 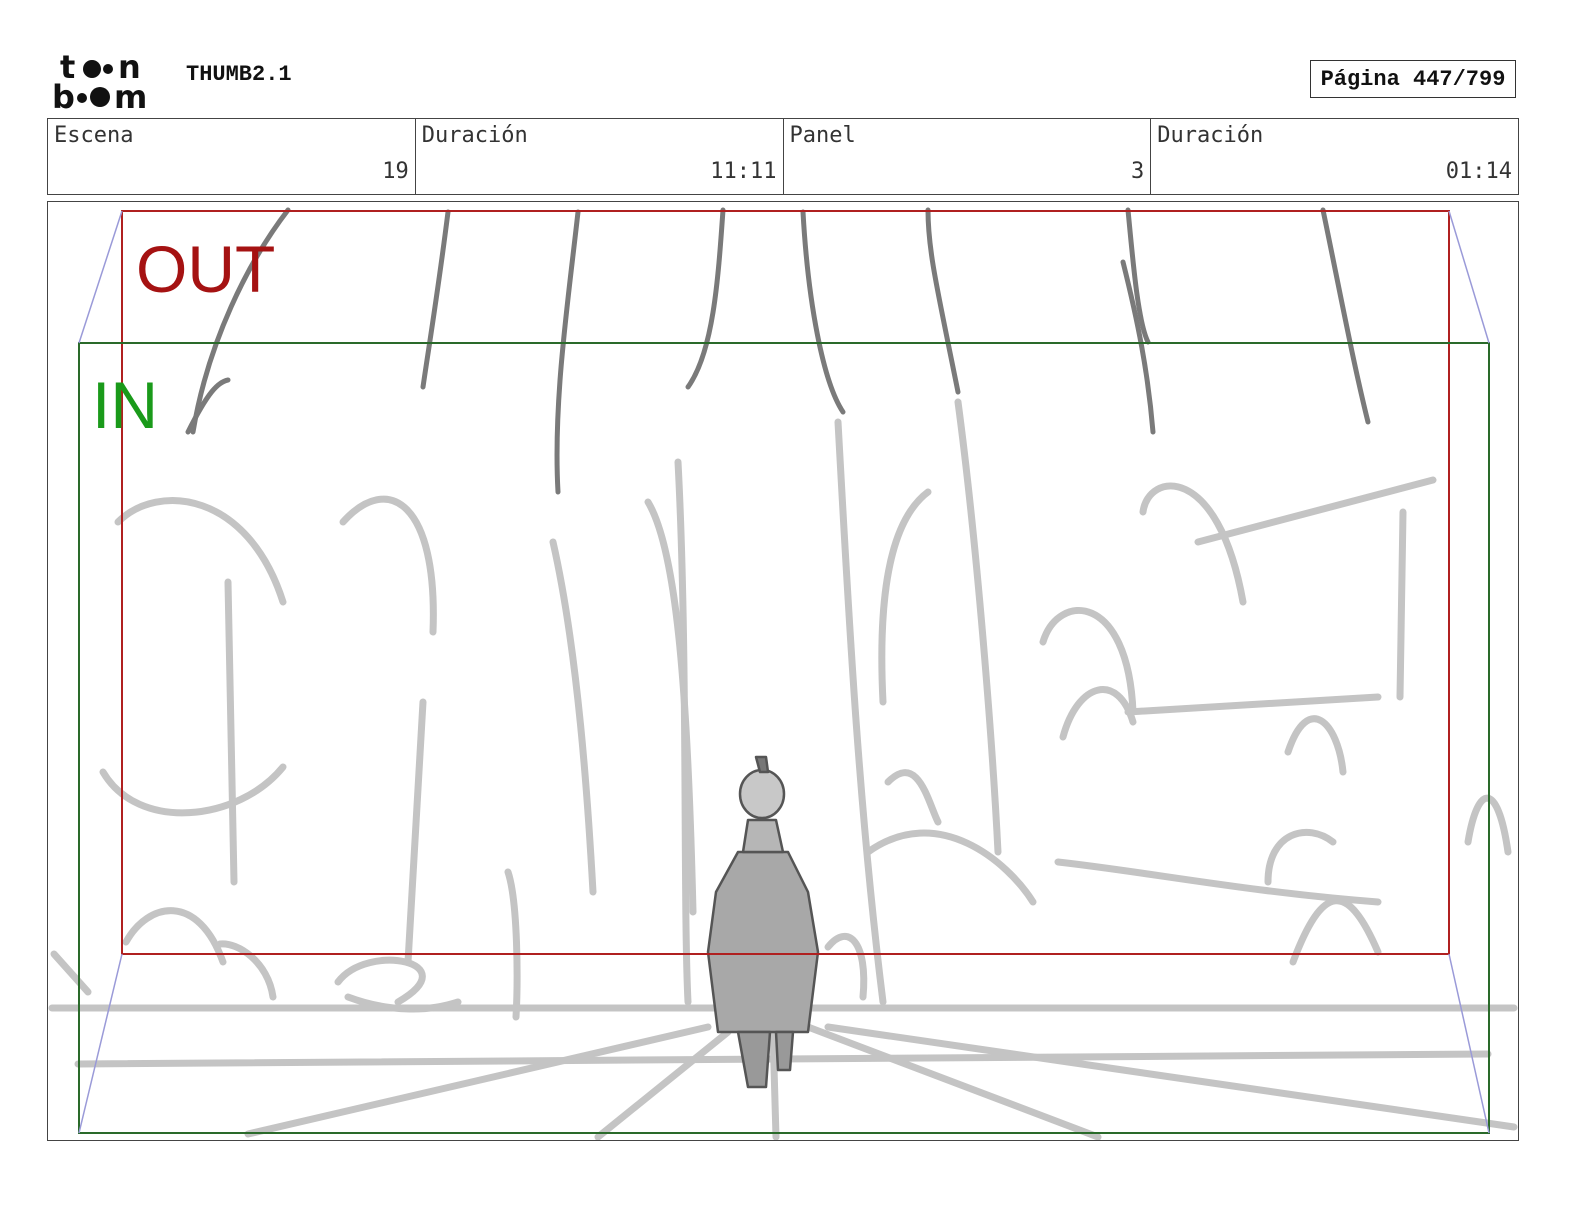 What do you see at coordinates (232, 156) in the screenshot?
I see `scene-cell: Escena 19` at bounding box center [232, 156].